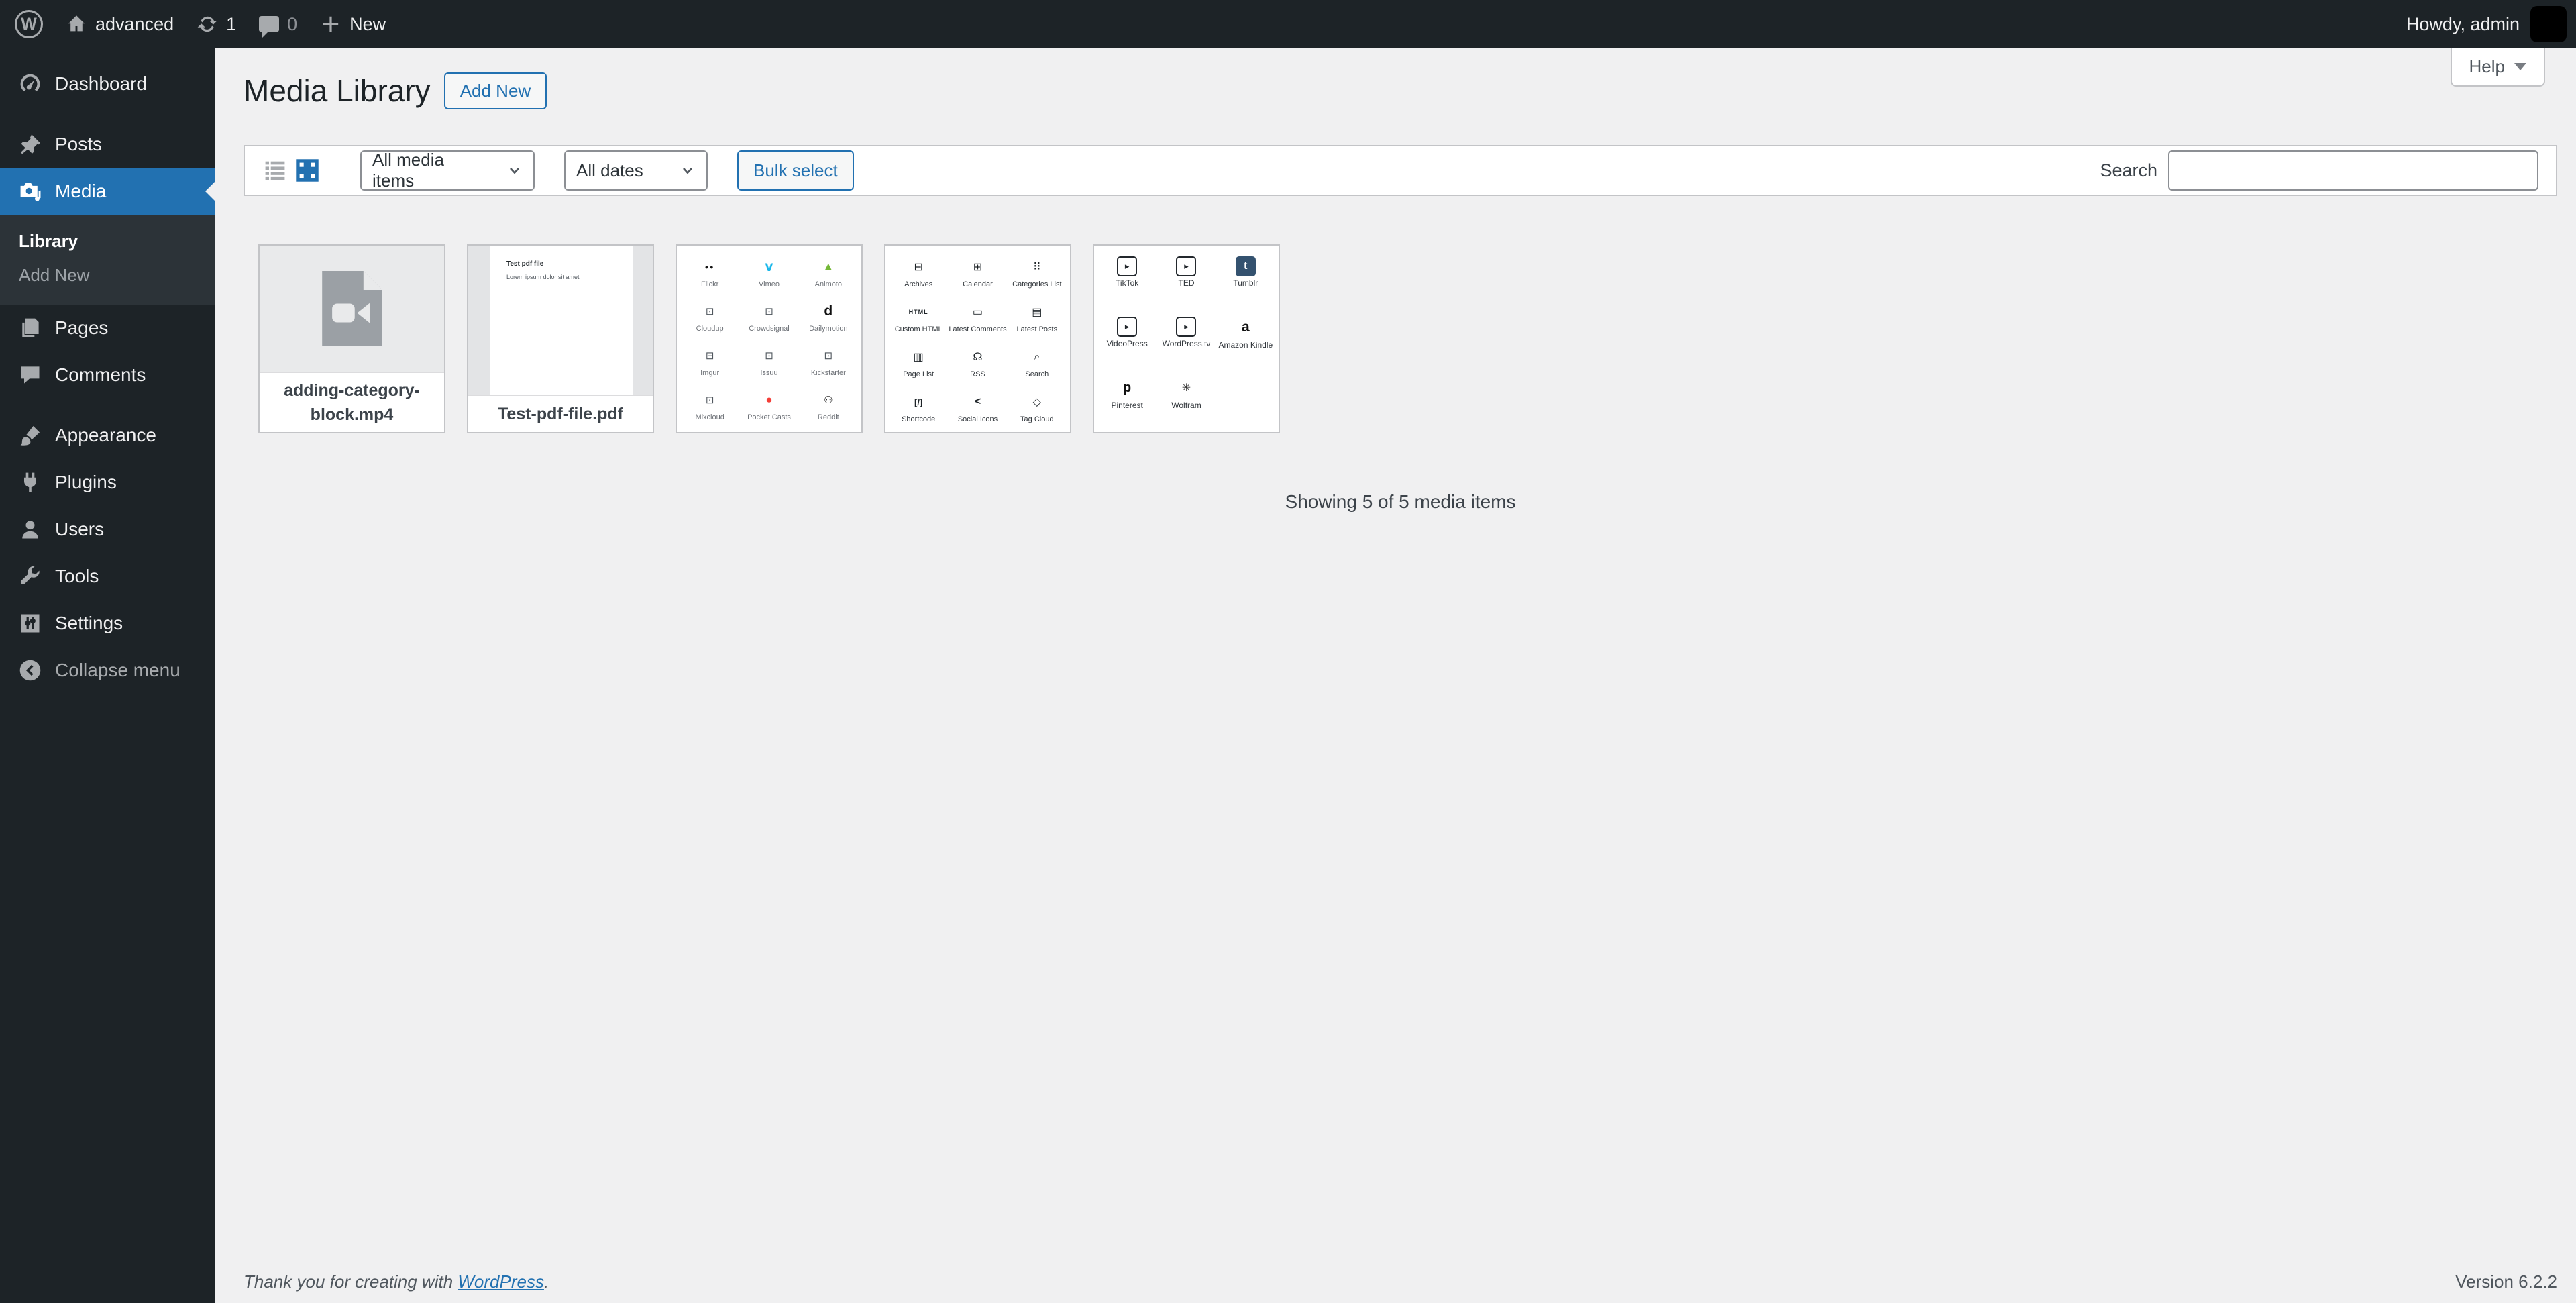 The height and width of the screenshot is (1303, 2576). I want to click on sidebar-item-pages: Pages, so click(107, 328).